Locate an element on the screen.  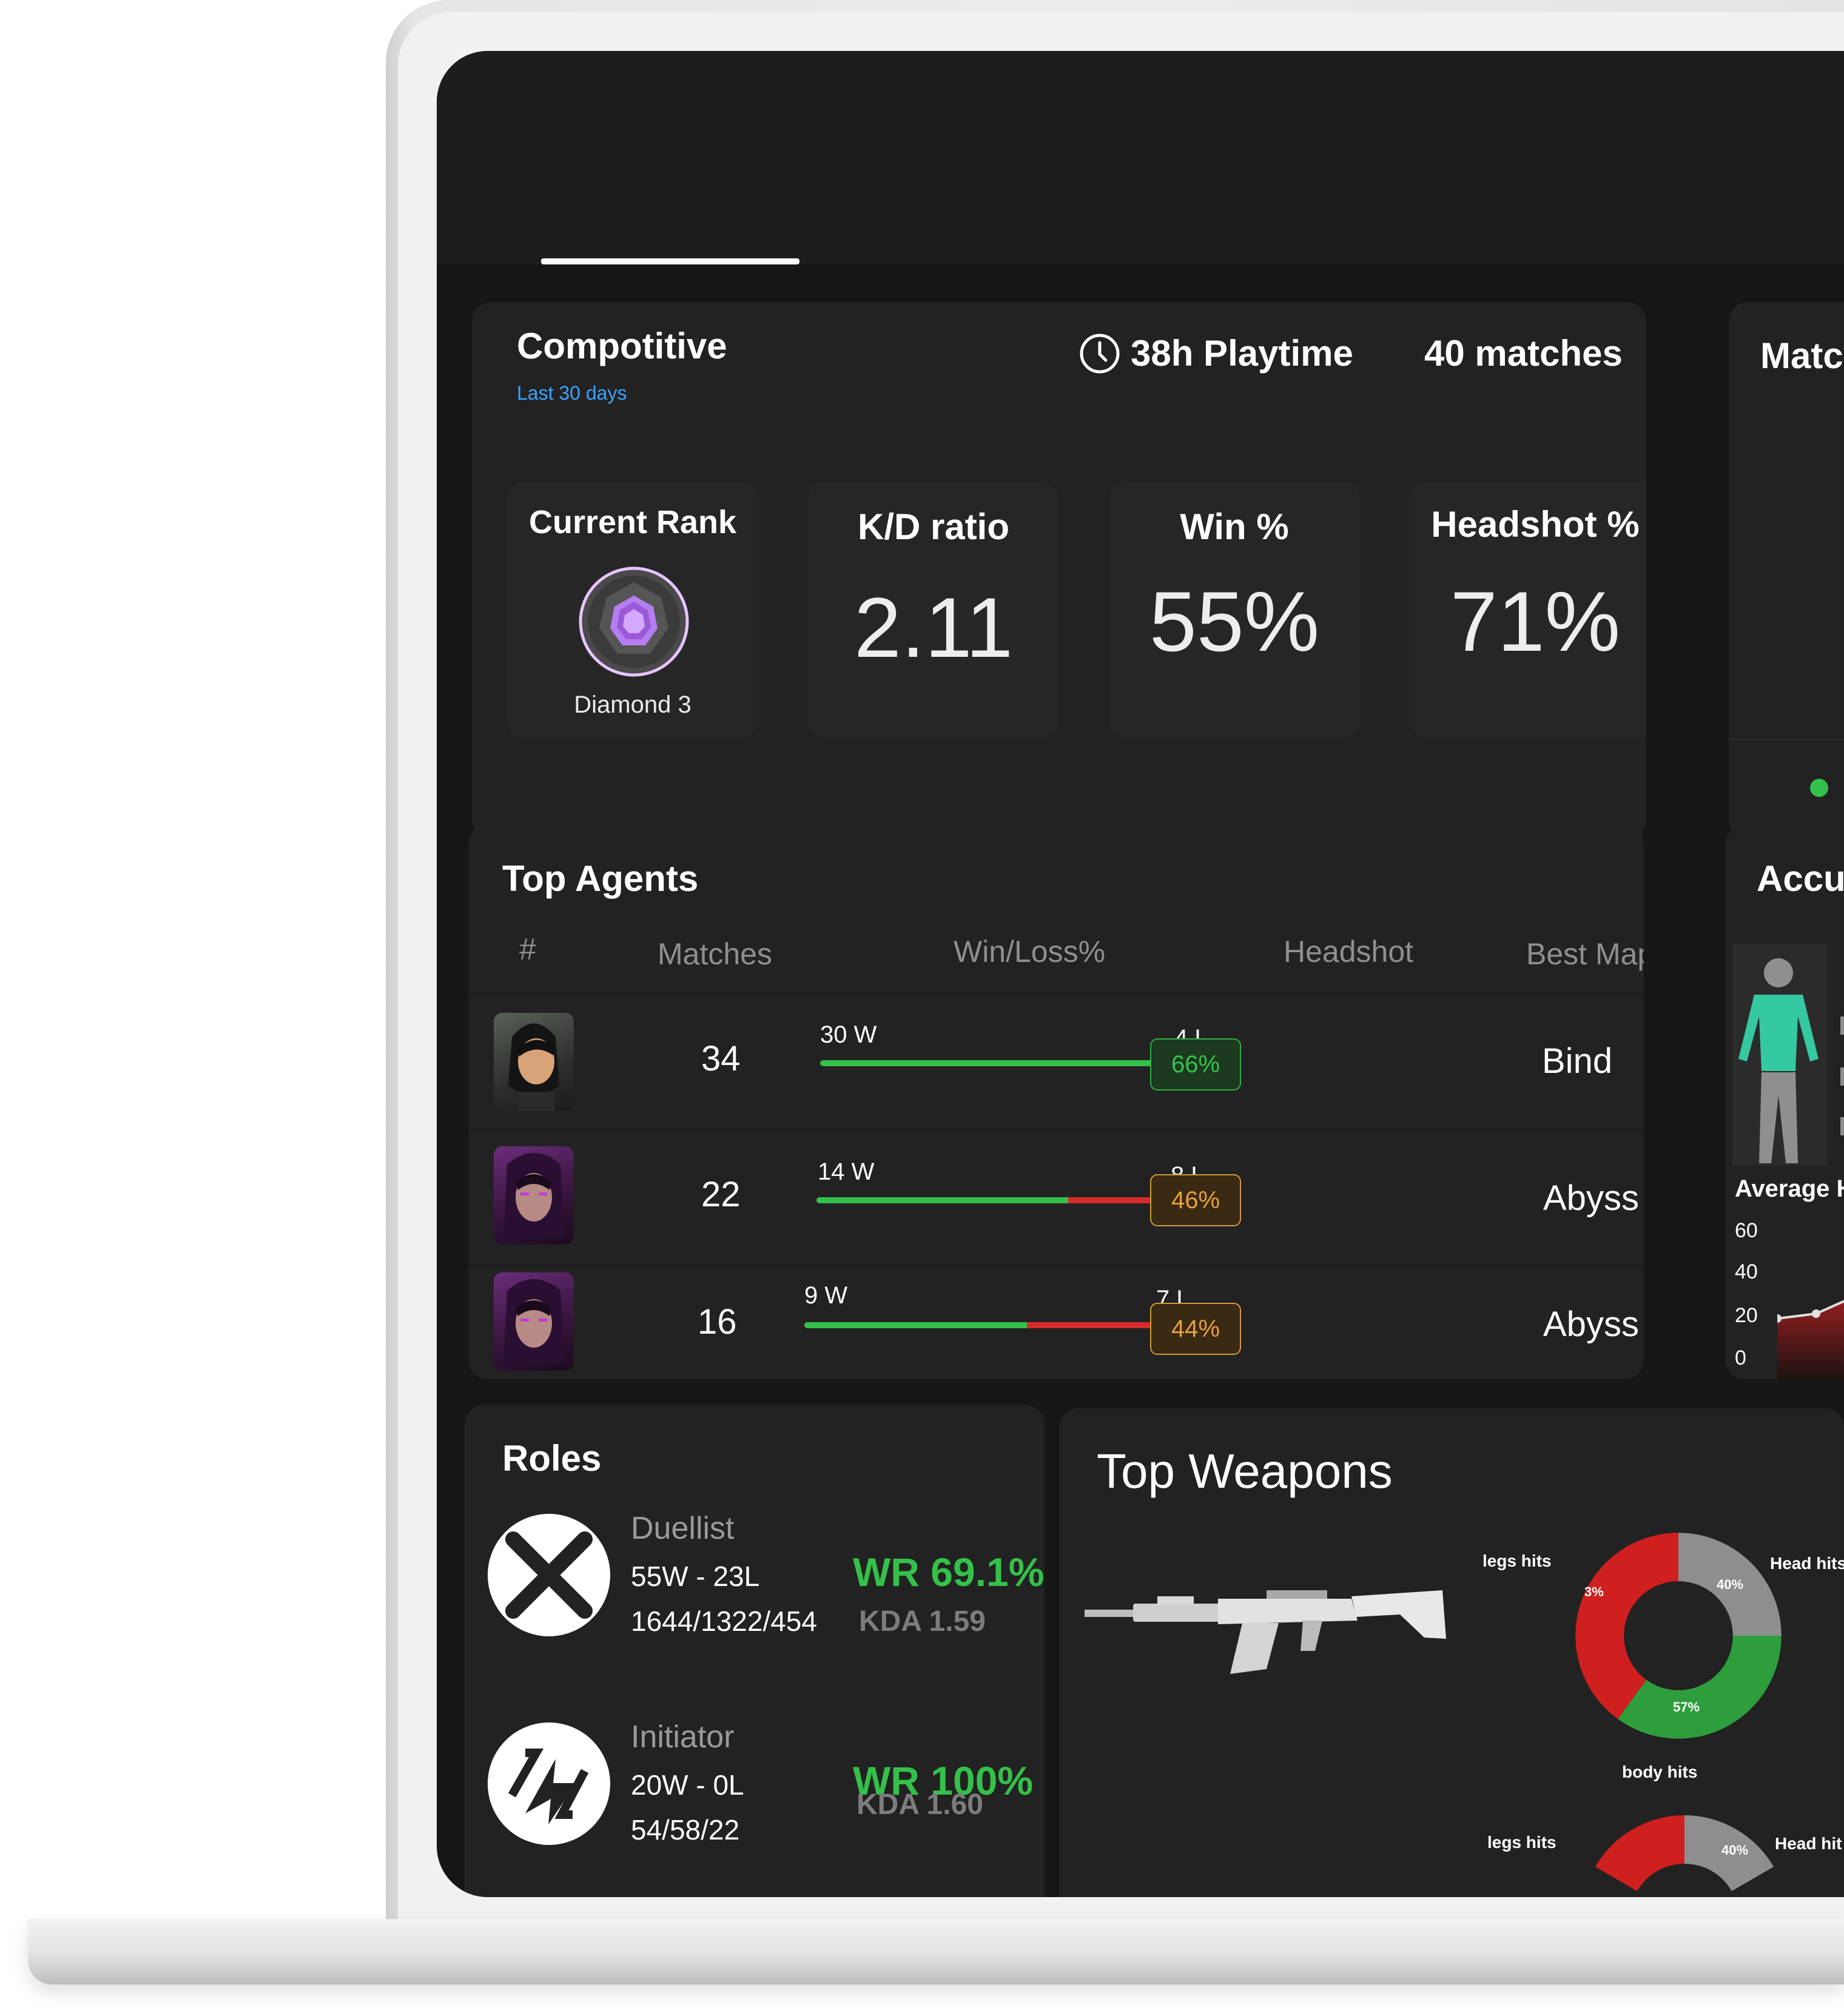
active-tab-indicator is located at coordinates (670, 261).